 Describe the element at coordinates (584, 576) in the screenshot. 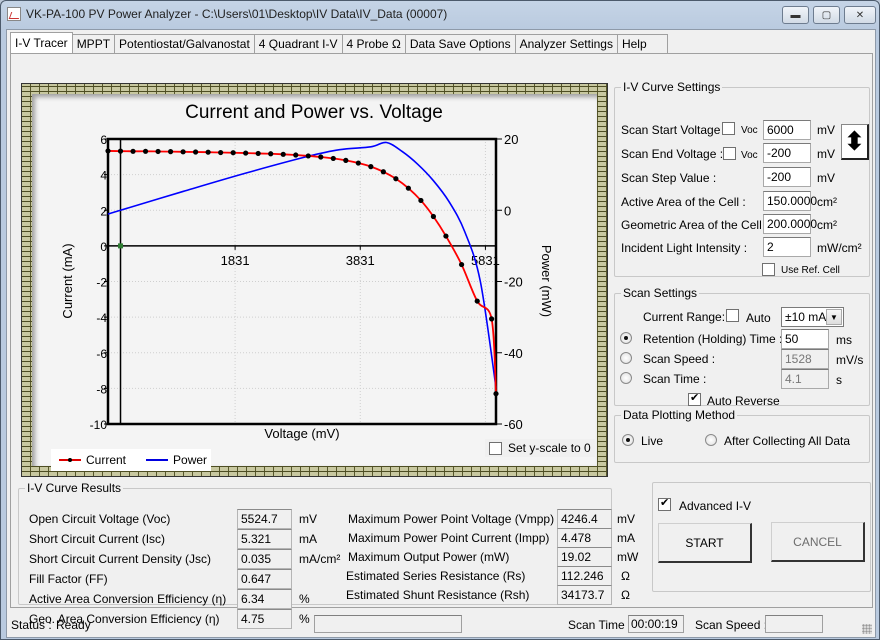

I see `result-value: 112.246` at that location.